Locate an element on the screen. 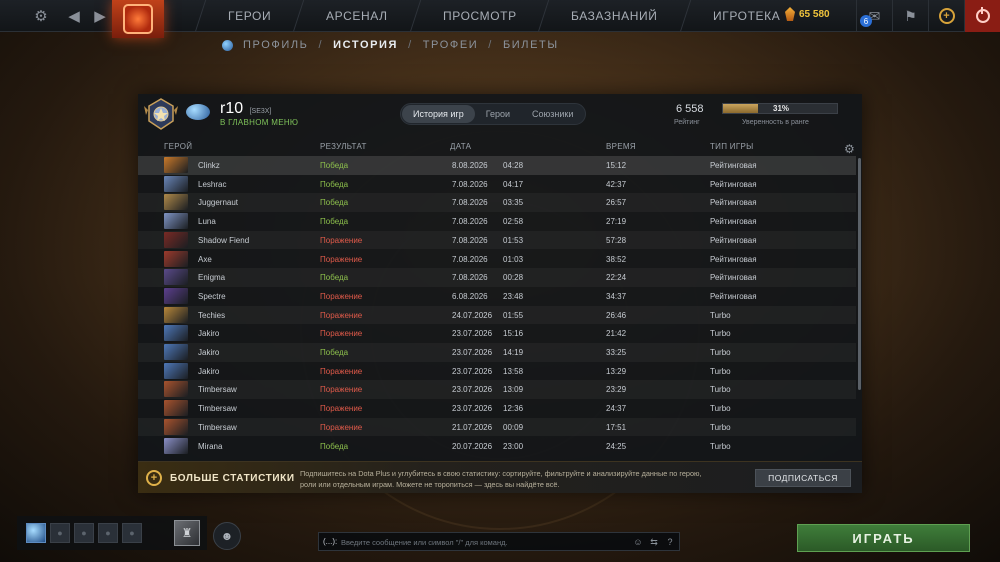 Image resolution: width=1000 pixels, height=562 pixels. match-result: Победа is located at coordinates (334, 203).